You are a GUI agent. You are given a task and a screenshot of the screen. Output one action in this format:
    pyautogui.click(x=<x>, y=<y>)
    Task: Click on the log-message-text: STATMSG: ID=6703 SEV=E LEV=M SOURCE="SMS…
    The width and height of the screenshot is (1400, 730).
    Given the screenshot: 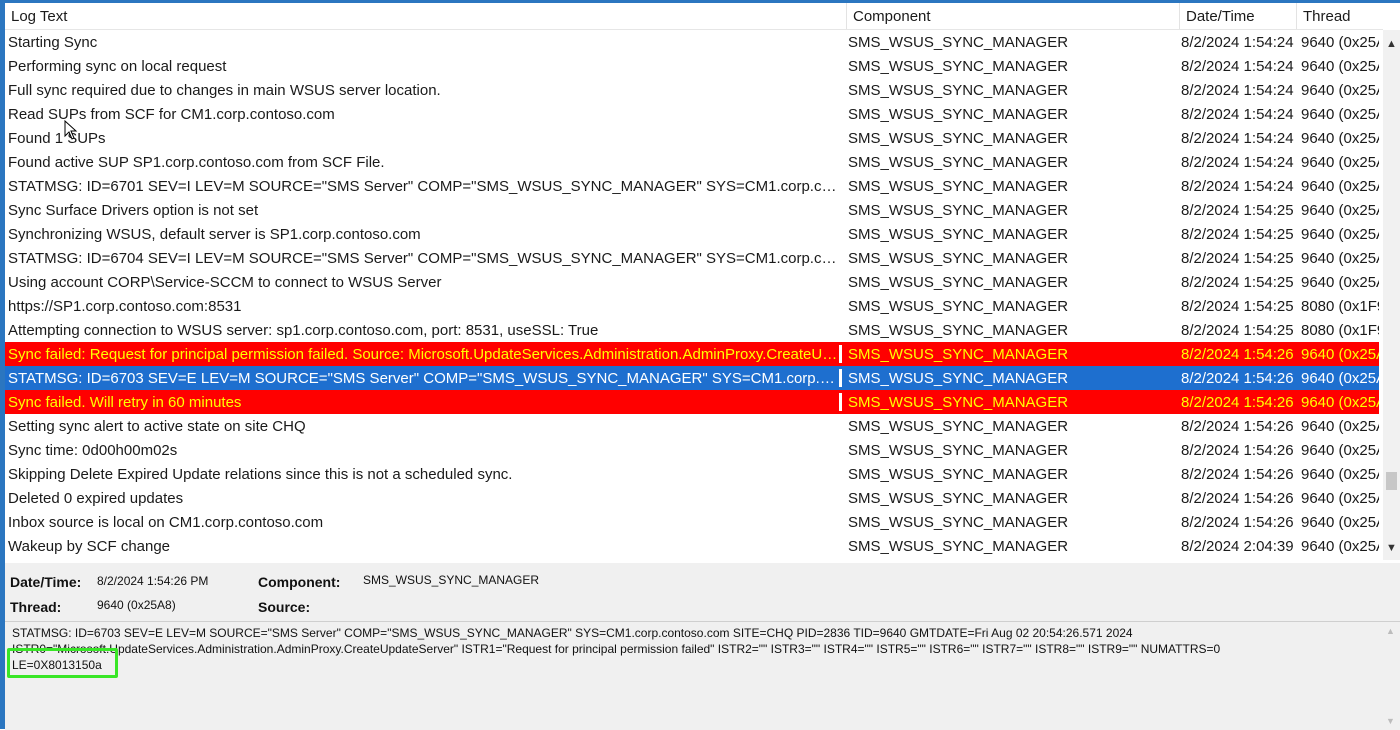 What is the action you would take?
    pyautogui.click(x=697, y=649)
    